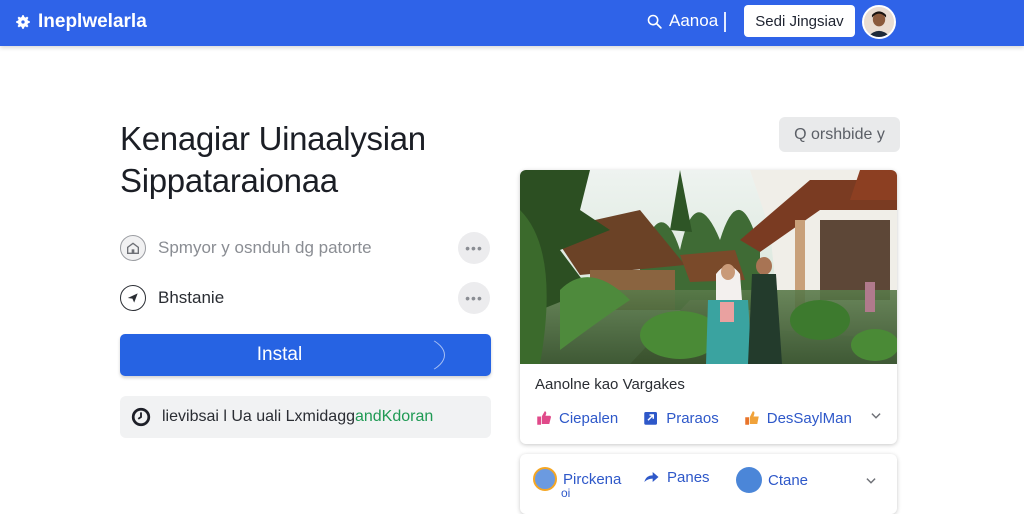  I want to click on search-link: Aanoa, so click(682, 21).